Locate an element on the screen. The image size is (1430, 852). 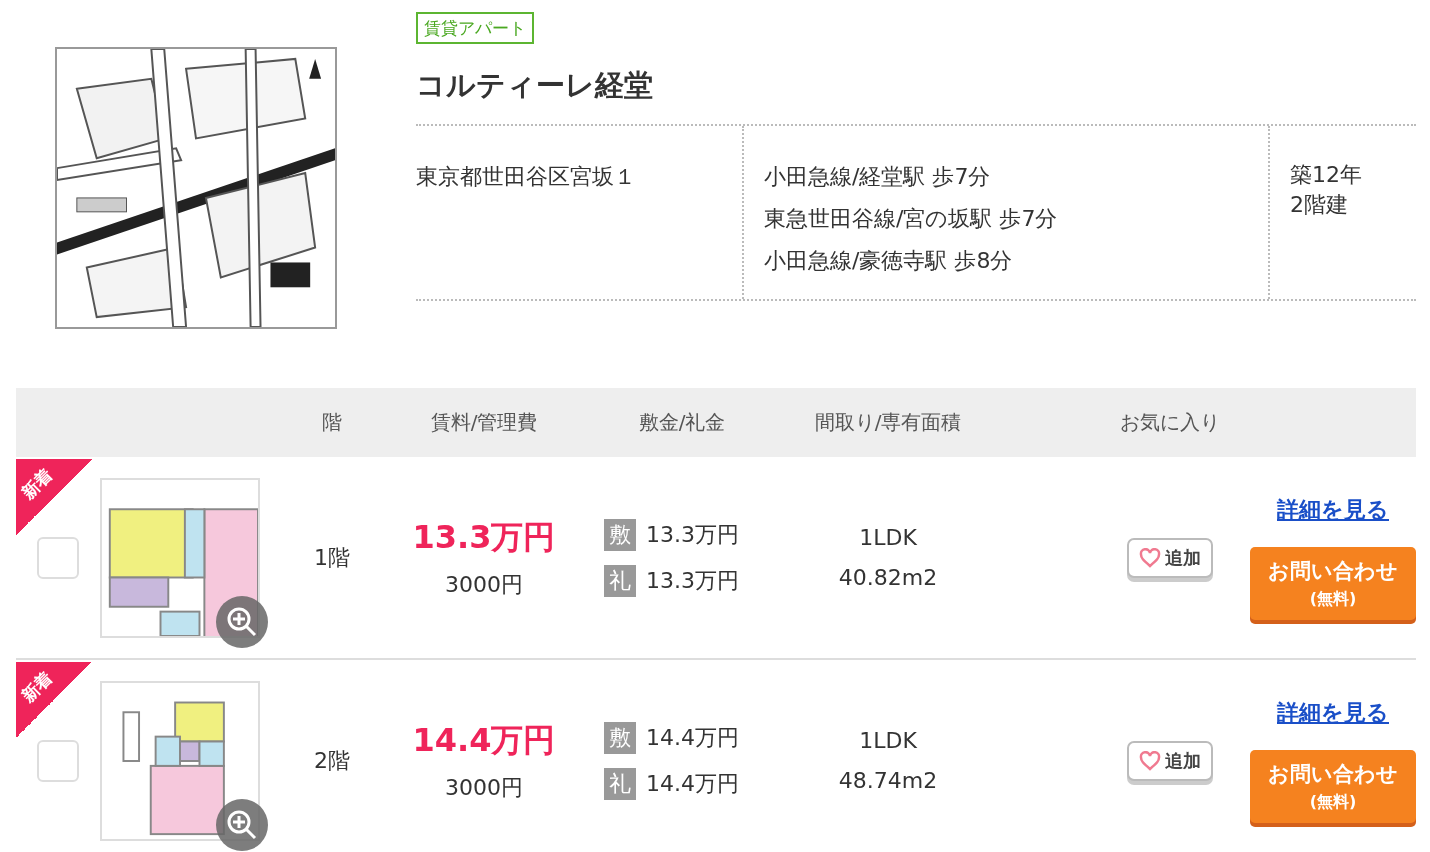
property-name: コルティーレ経堂 is located at coordinates (534, 85).